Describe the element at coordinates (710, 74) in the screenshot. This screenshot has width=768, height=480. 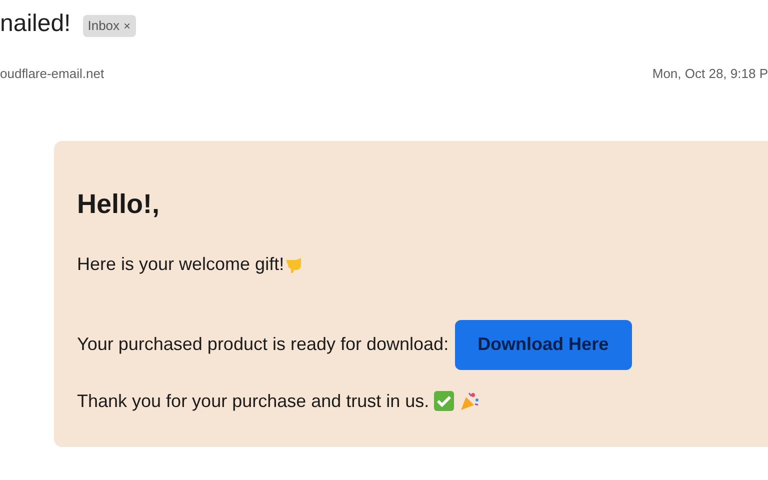
I see `email-date: Mon, Oct 28, 9:18 P` at that location.